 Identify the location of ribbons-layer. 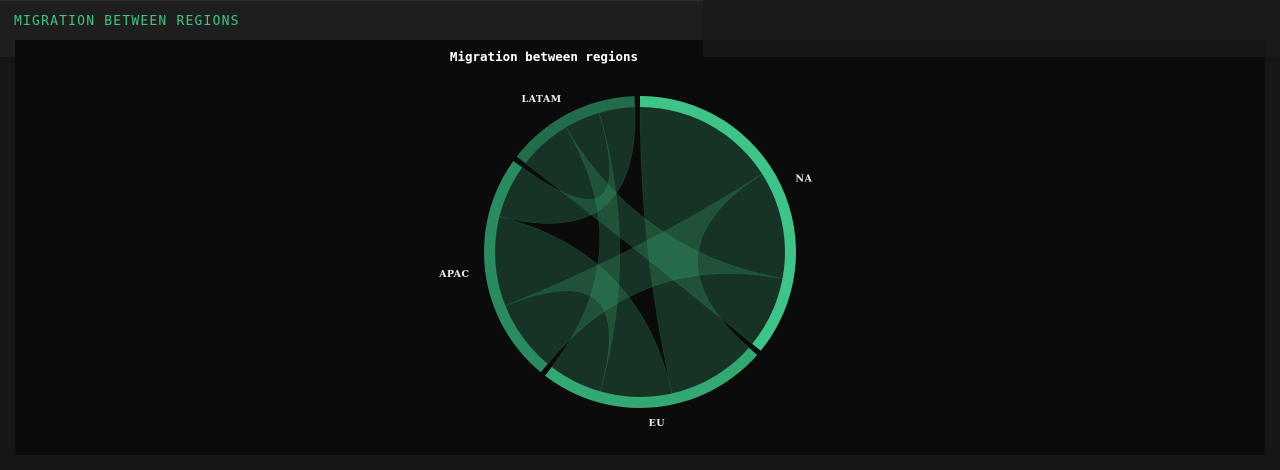
(640, 252).